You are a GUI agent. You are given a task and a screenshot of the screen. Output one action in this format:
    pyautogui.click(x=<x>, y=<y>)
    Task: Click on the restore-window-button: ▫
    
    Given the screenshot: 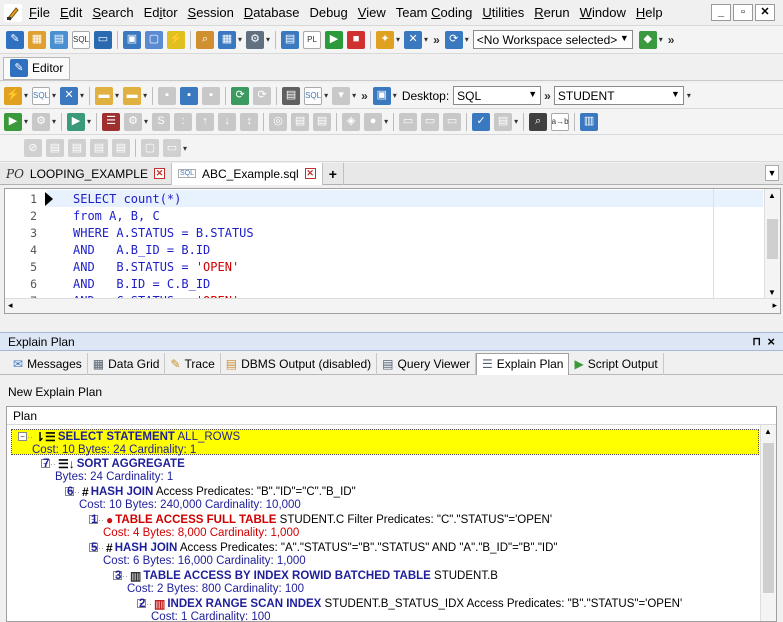 What is the action you would take?
    pyautogui.click(x=743, y=12)
    